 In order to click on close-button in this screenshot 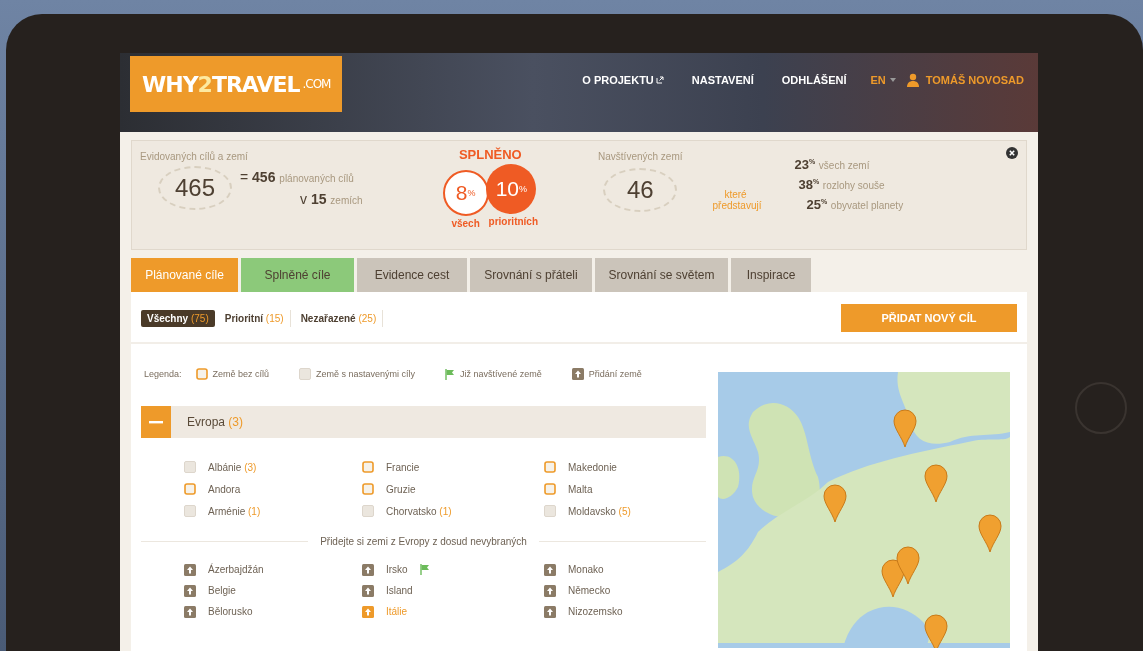, I will do `click(1012, 153)`.